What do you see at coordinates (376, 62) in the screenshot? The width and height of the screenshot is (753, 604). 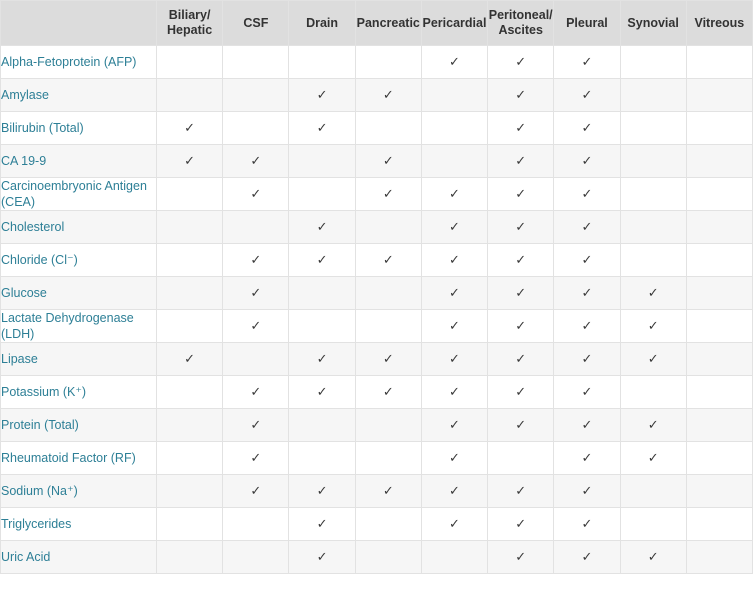 I see `table-row: Alpha-Fetoprotein (AFP) ✓ ✓ ✓` at bounding box center [376, 62].